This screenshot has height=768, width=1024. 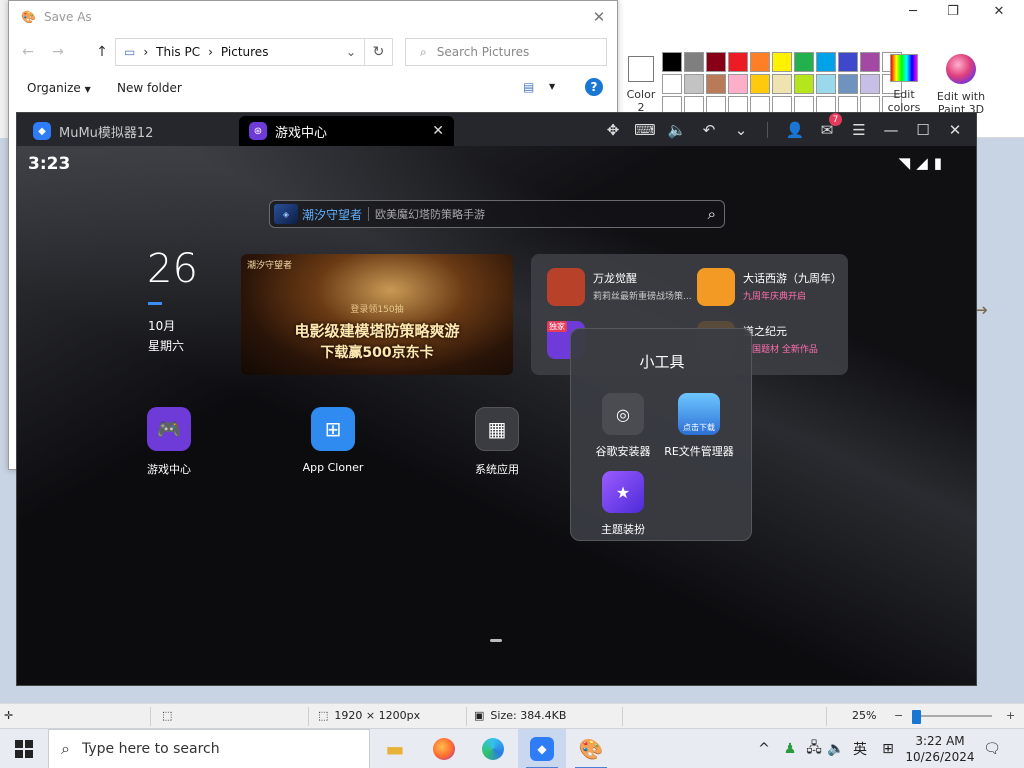 What do you see at coordinates (953, 11) in the screenshot?
I see `paint-restore-button: ❐` at bounding box center [953, 11].